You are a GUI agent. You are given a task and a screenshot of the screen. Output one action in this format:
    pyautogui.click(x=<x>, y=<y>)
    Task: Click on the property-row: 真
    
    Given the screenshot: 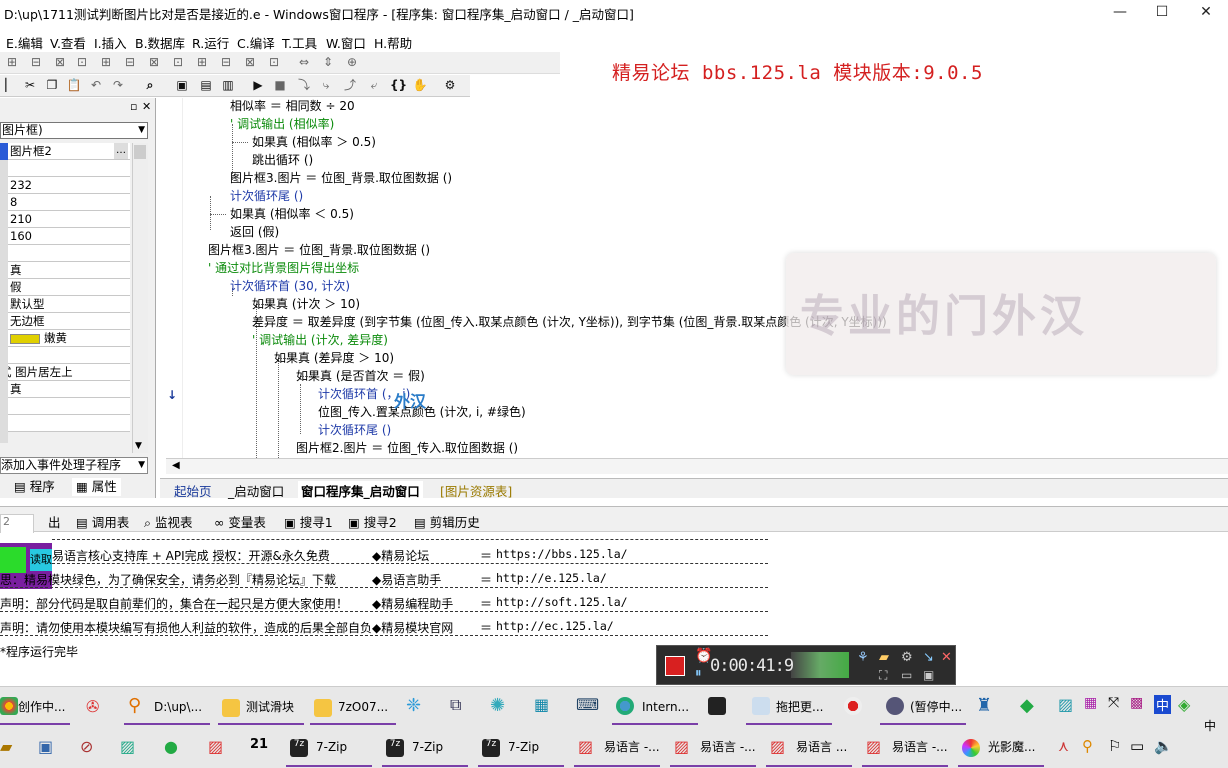 What is the action you would take?
    pyautogui.click(x=65, y=270)
    